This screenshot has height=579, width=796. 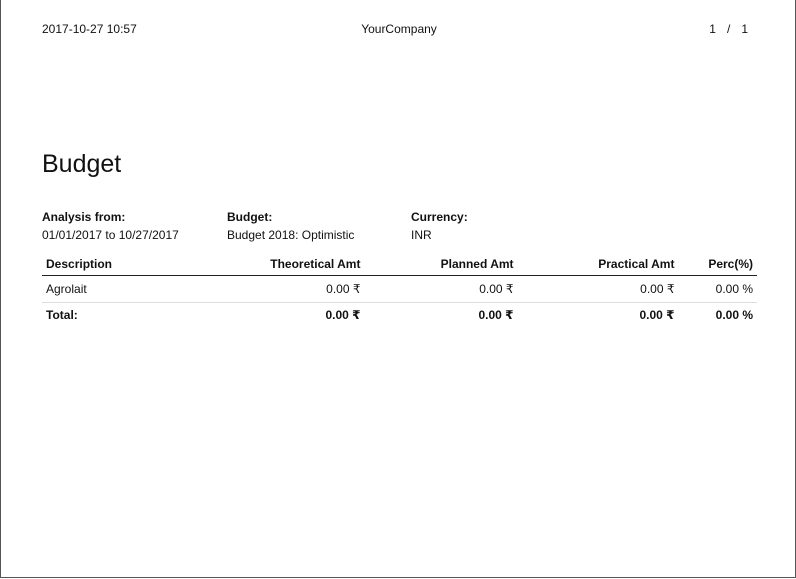 What do you see at coordinates (657, 315) in the screenshot?
I see `total-practical-amt: 0.00 ₹` at bounding box center [657, 315].